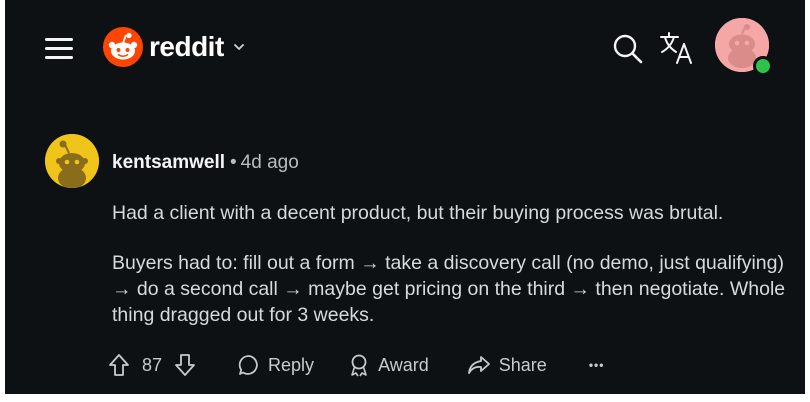 The height and width of the screenshot is (402, 810). I want to click on translate-icon, so click(676, 48).